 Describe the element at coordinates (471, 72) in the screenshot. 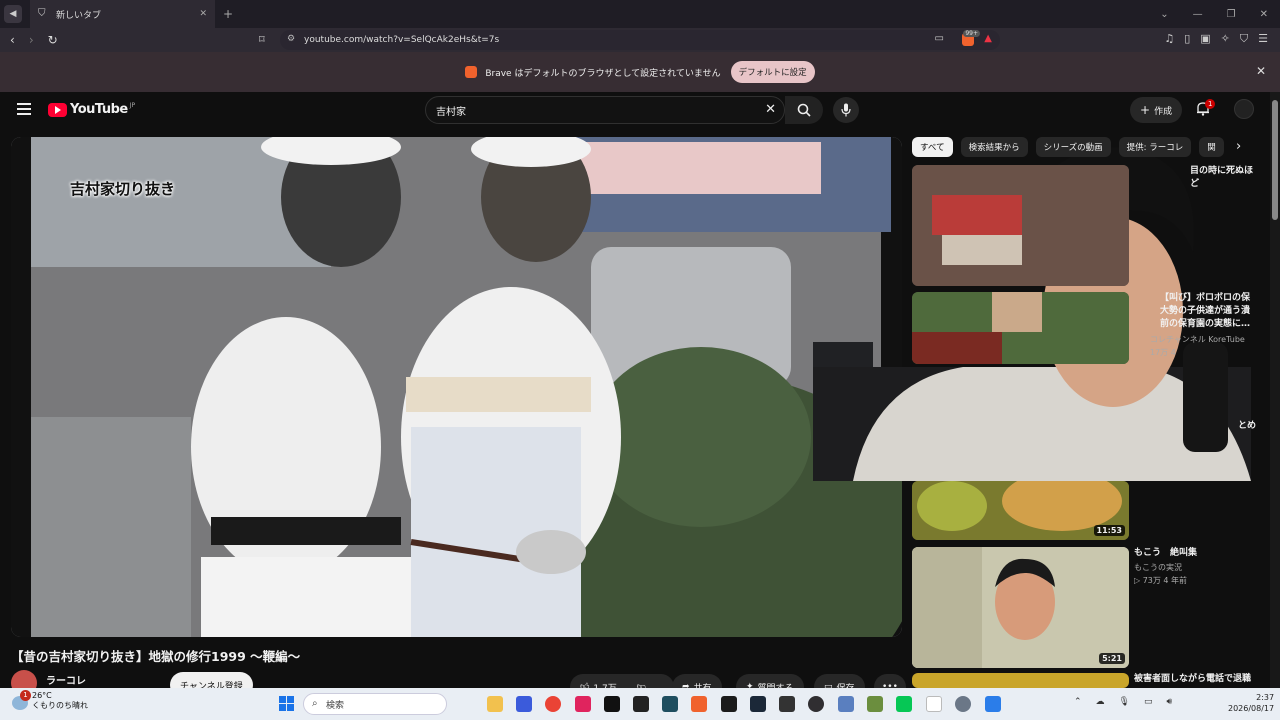

I see `brave-logo-icon` at that location.